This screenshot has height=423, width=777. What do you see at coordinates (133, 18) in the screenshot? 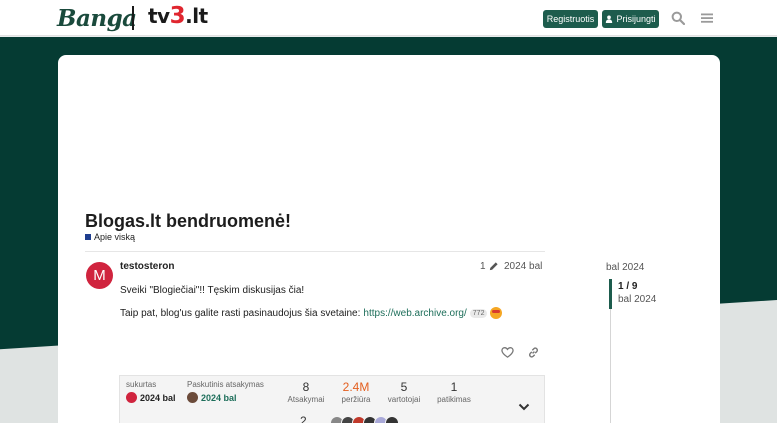
I see `logo-divider` at bounding box center [133, 18].